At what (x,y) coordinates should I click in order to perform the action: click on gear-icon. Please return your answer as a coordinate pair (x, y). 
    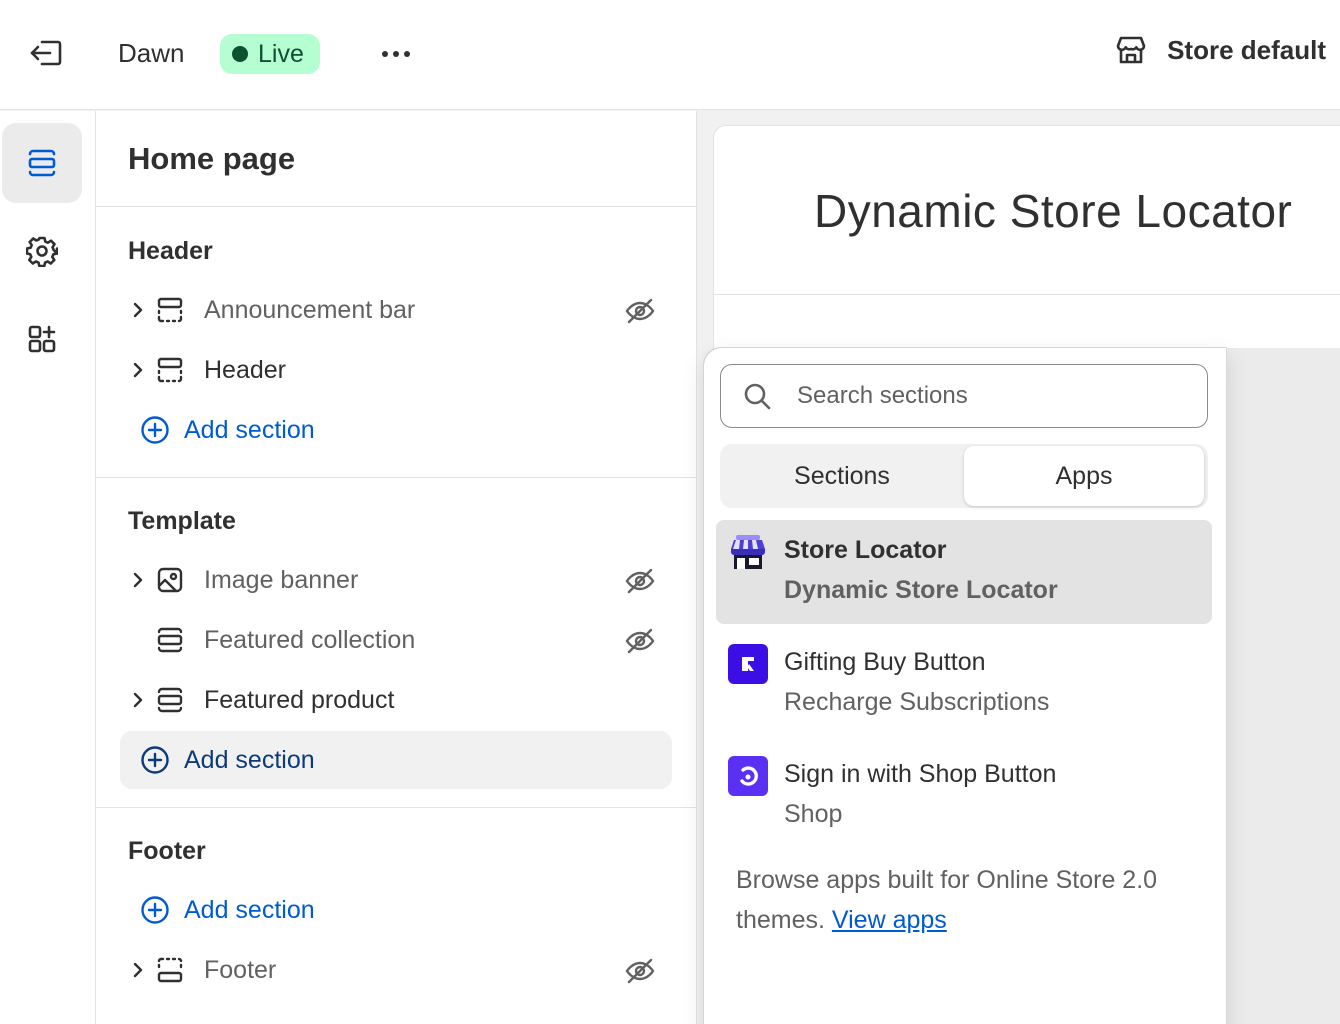
    Looking at the image, I should click on (42, 251).